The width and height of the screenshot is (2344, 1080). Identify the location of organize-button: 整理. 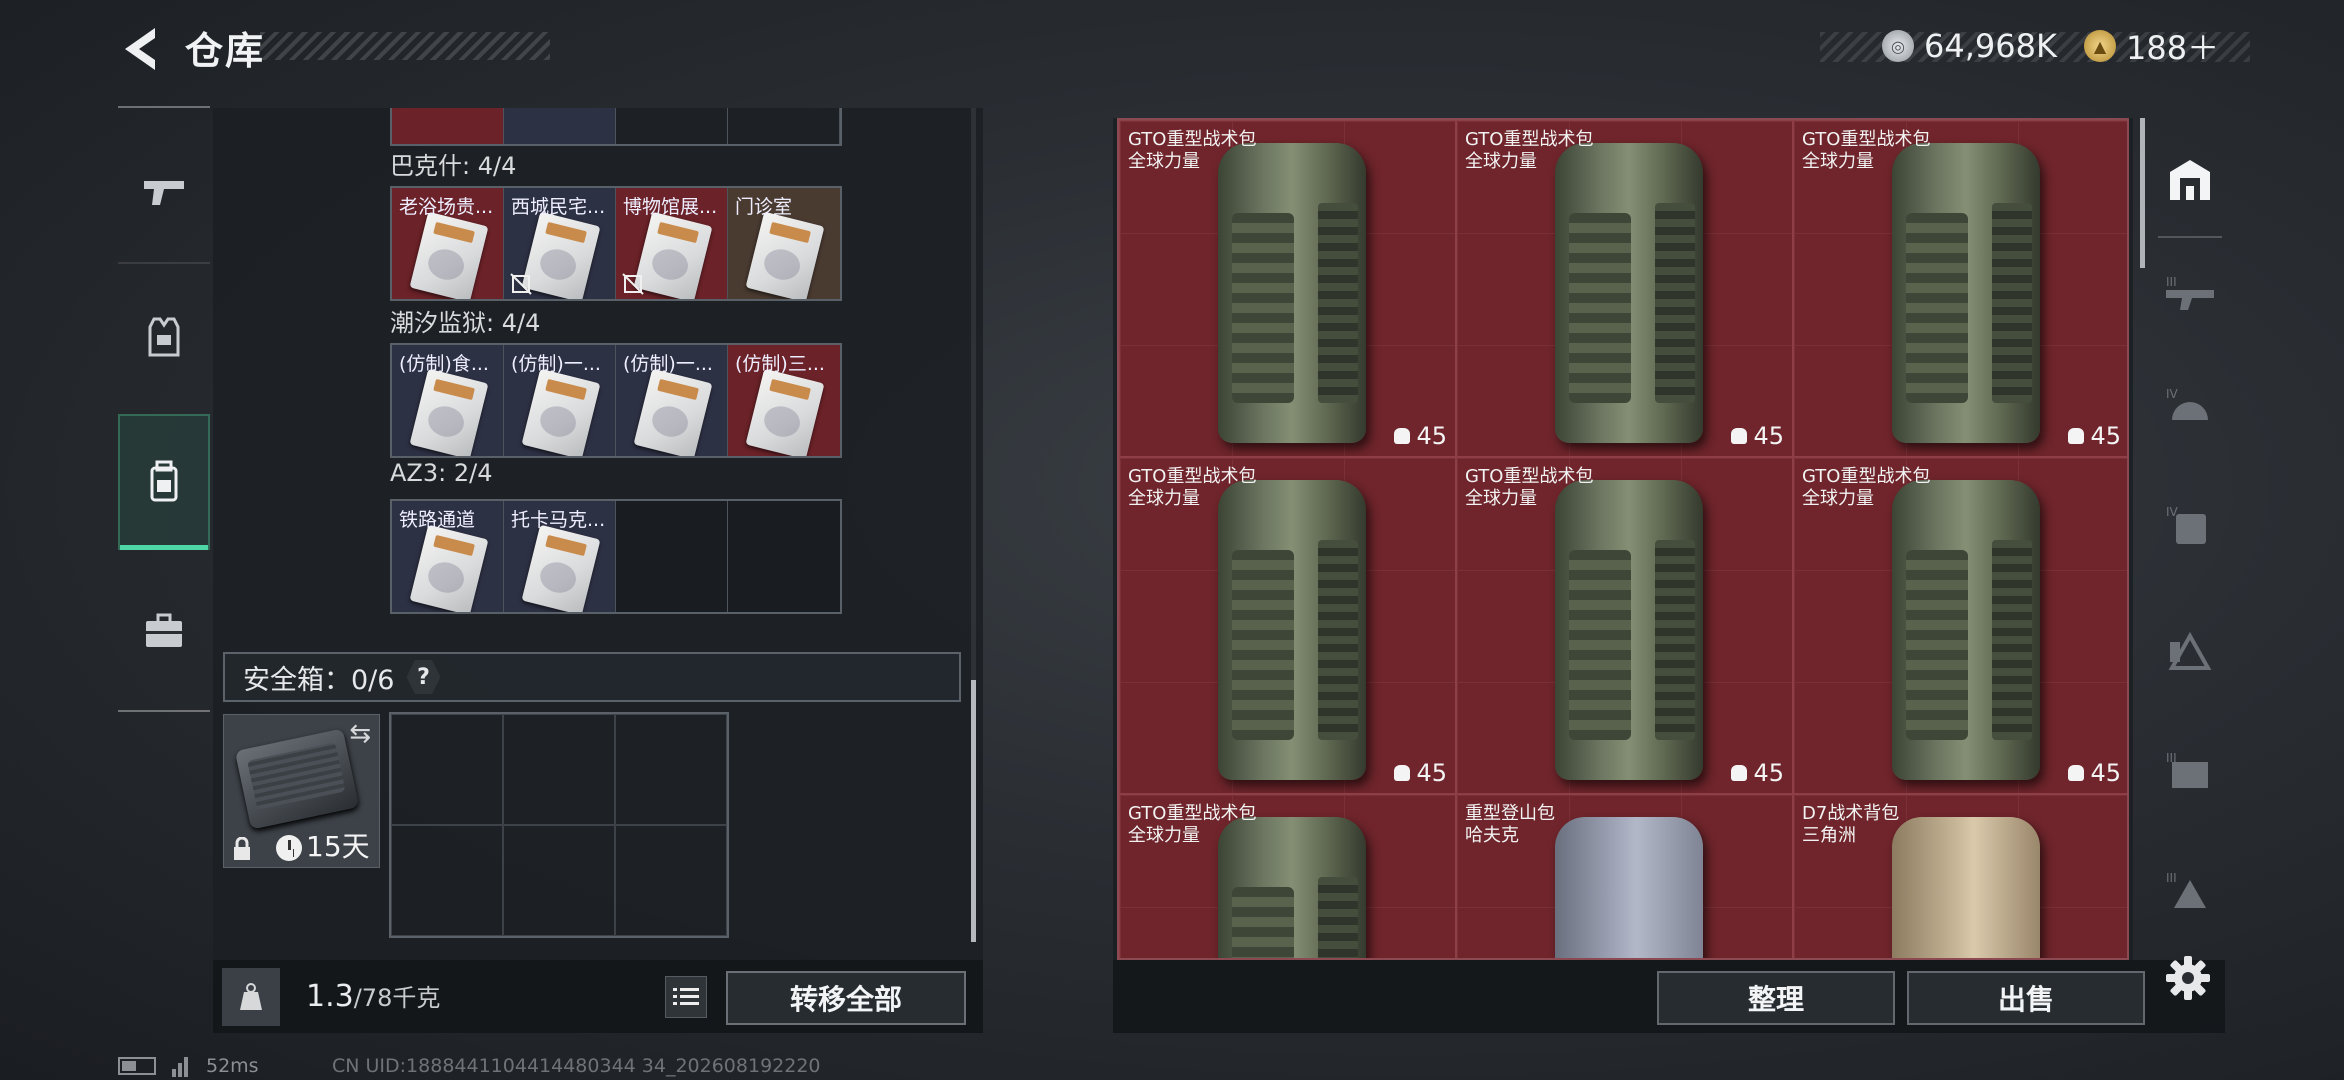
(1776, 998).